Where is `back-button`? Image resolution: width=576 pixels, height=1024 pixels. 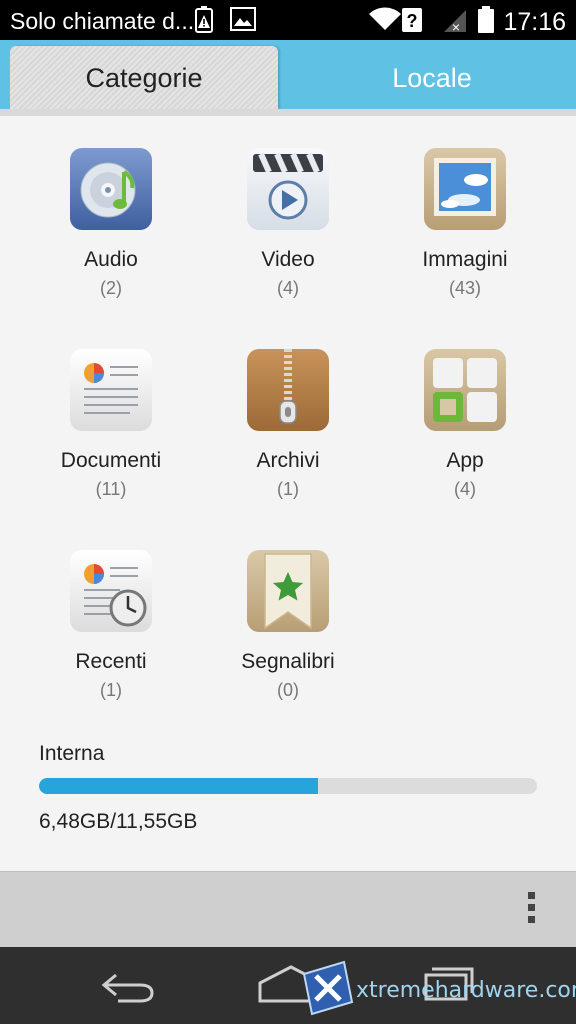 back-button is located at coordinates (128, 989).